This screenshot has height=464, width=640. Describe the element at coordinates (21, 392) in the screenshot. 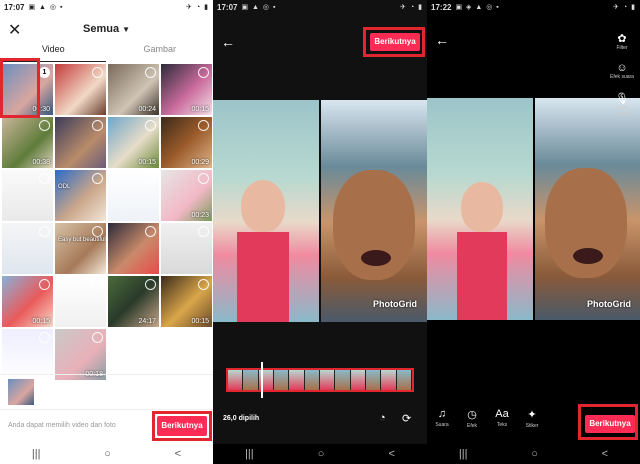

I see `selected-thumbnail` at that location.